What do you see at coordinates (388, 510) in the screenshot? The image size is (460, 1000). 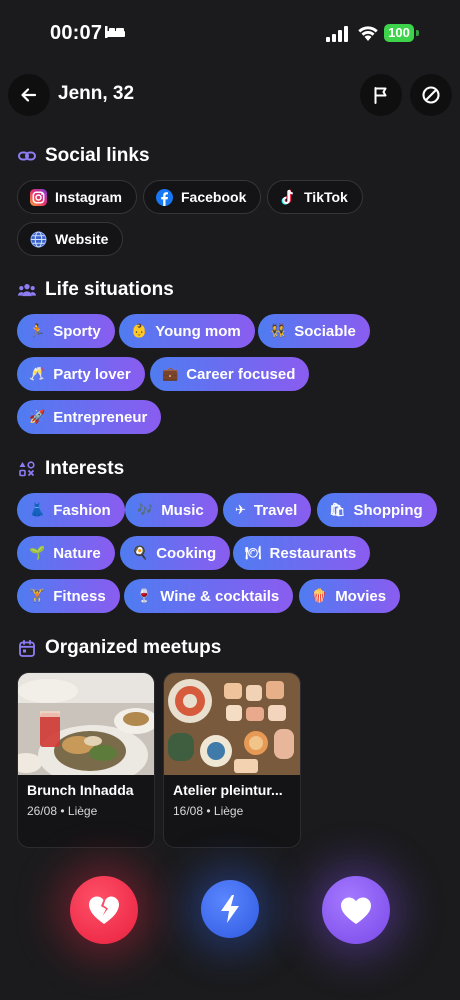 I see `chip-label: Shopping` at bounding box center [388, 510].